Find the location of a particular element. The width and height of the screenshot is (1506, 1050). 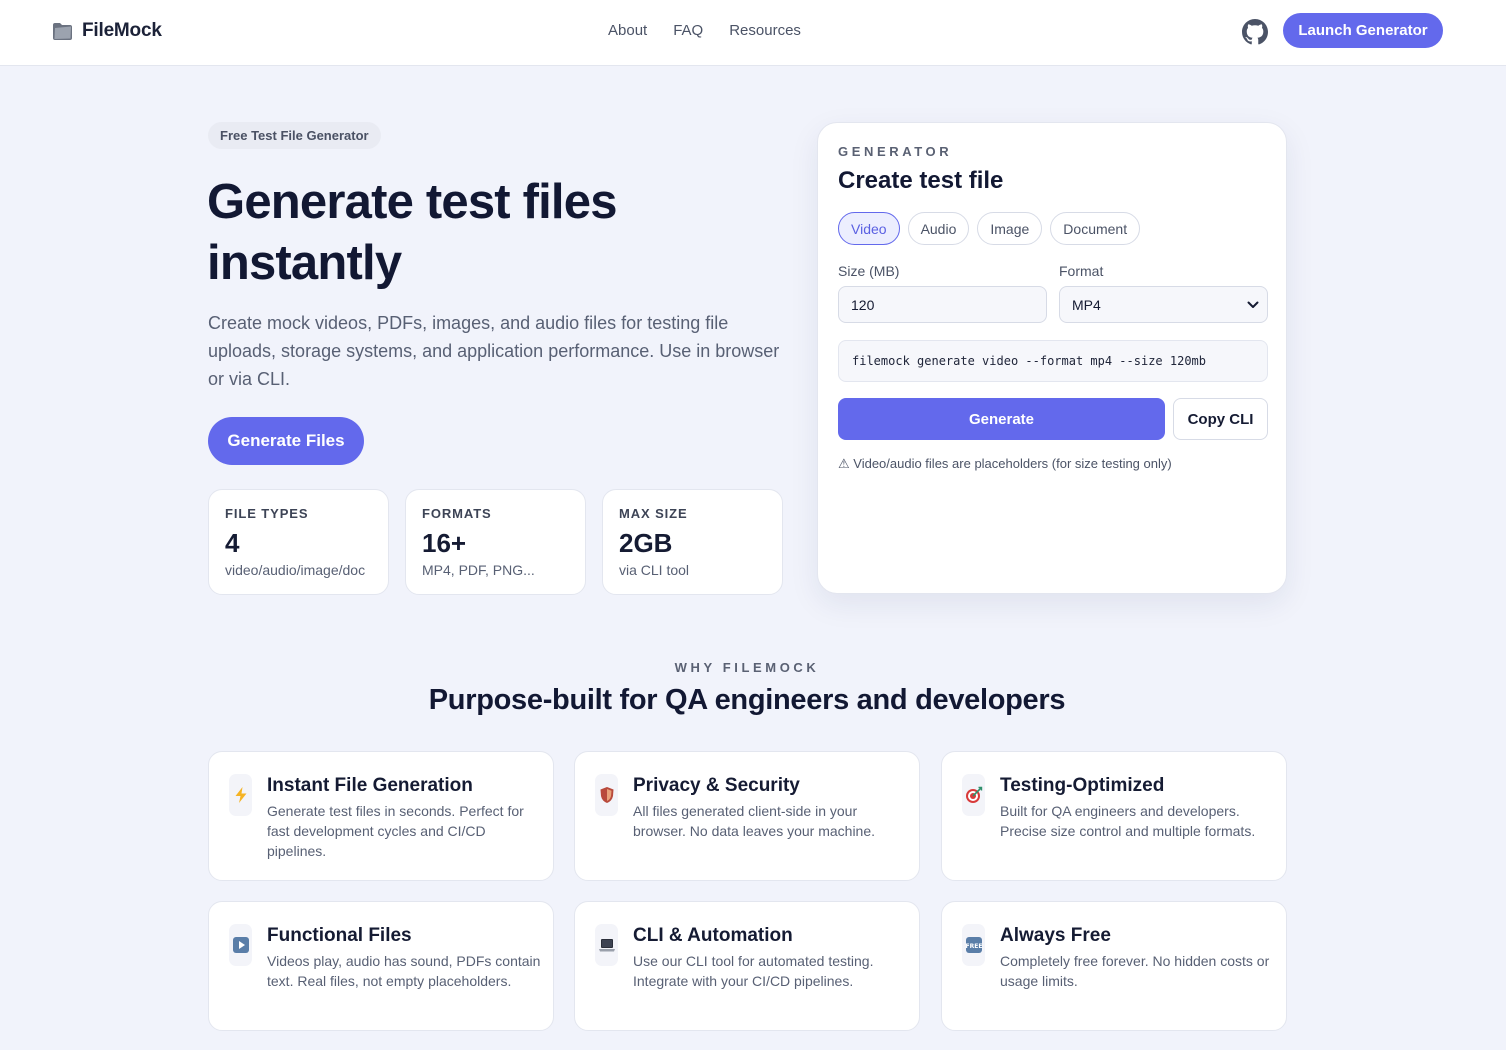

hero-badge: Free Test File Generator is located at coordinates (294, 135).